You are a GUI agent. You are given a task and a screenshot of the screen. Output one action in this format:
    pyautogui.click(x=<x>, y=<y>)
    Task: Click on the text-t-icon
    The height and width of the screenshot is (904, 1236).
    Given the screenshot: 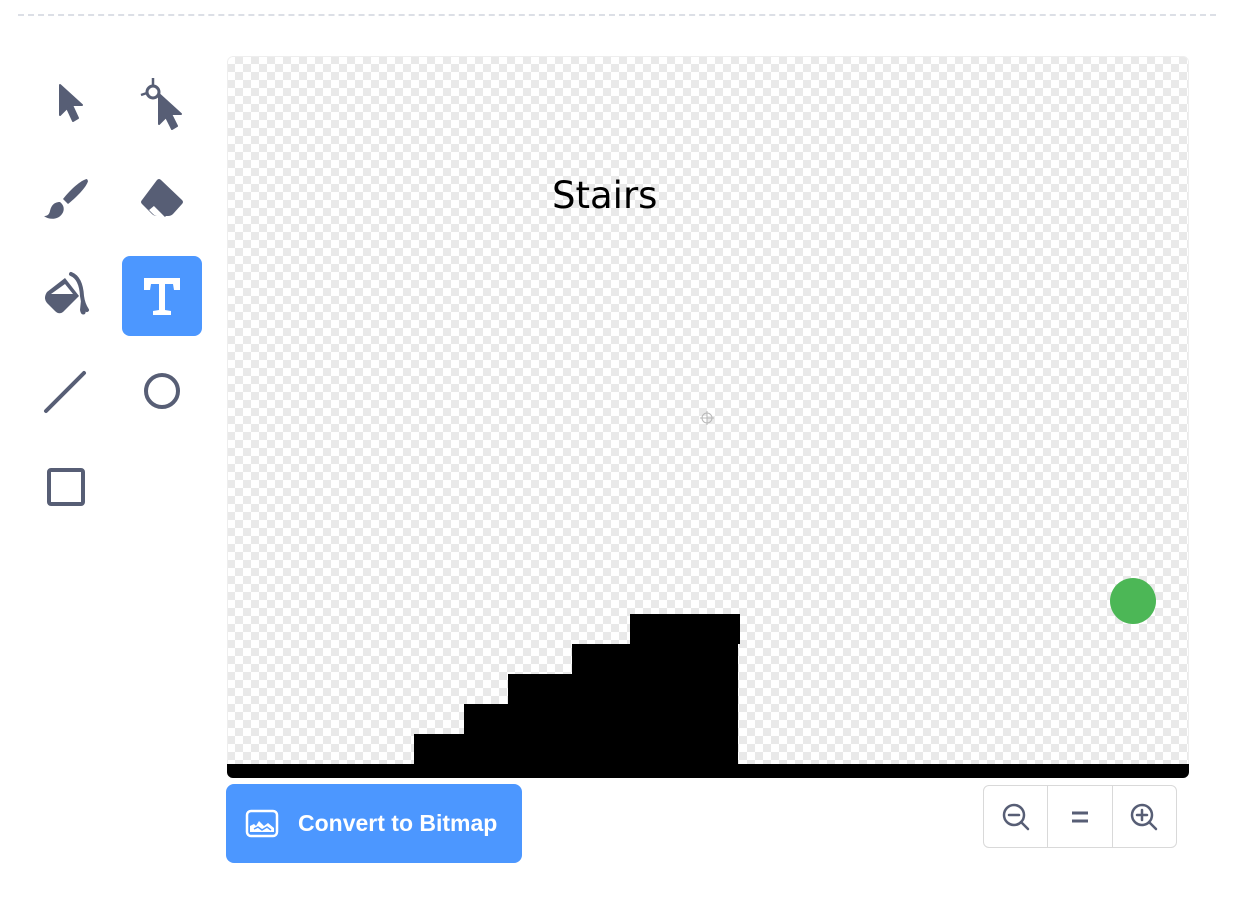 What is the action you would take?
    pyautogui.click(x=162, y=296)
    